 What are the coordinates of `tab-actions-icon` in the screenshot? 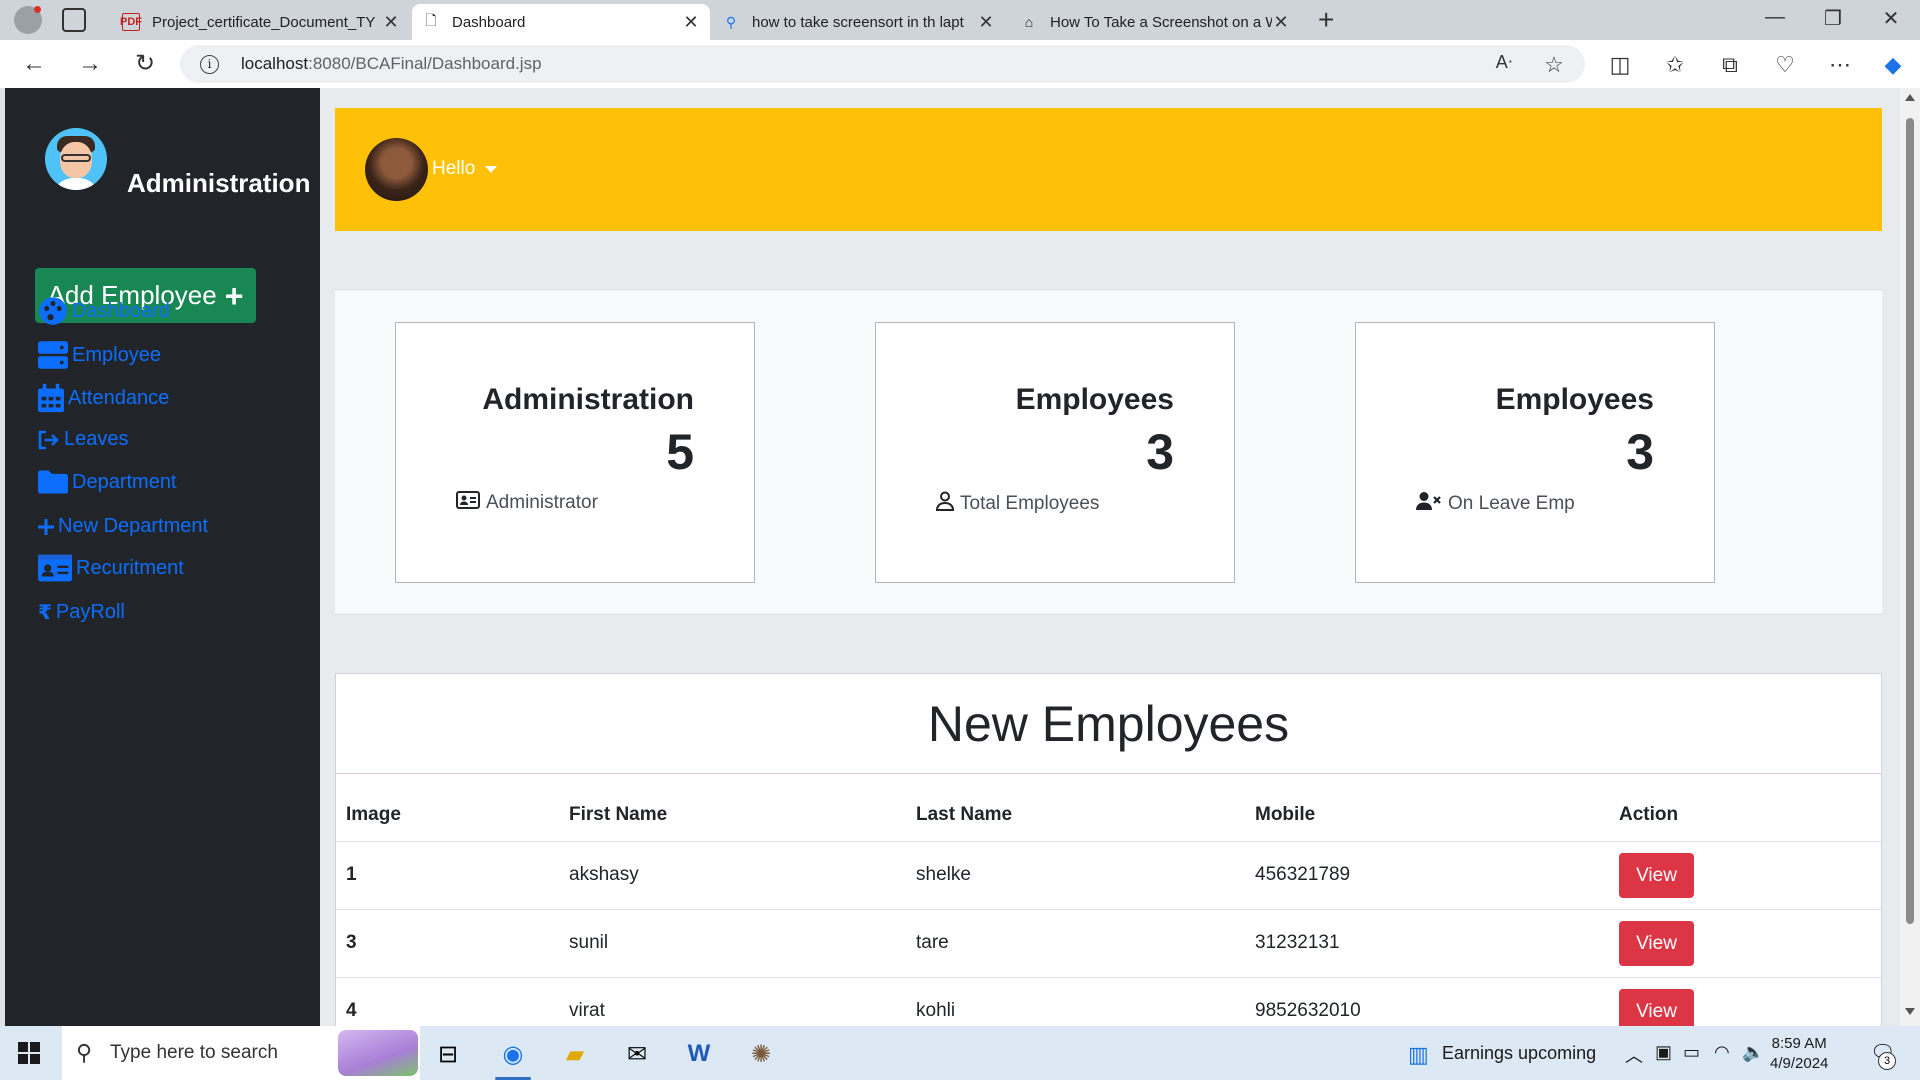 It's located at (74, 20).